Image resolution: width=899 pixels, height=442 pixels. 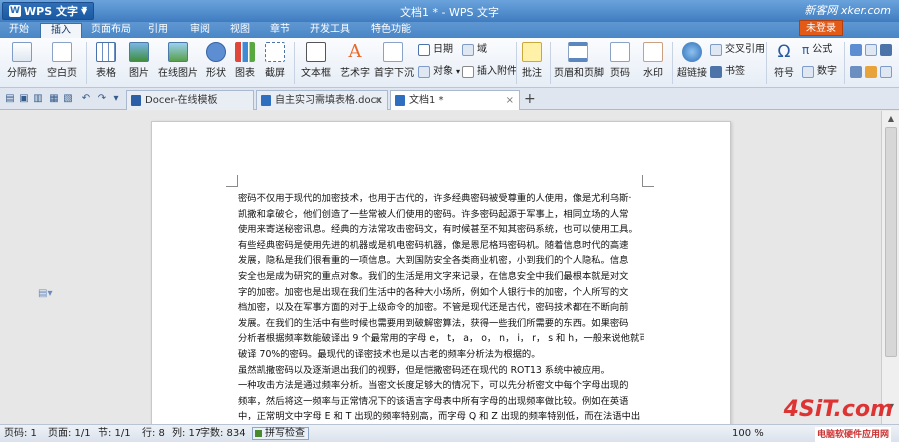 What do you see at coordinates (38, 99) in the screenshot?
I see `pdf-icon: ▥` at bounding box center [38, 99].